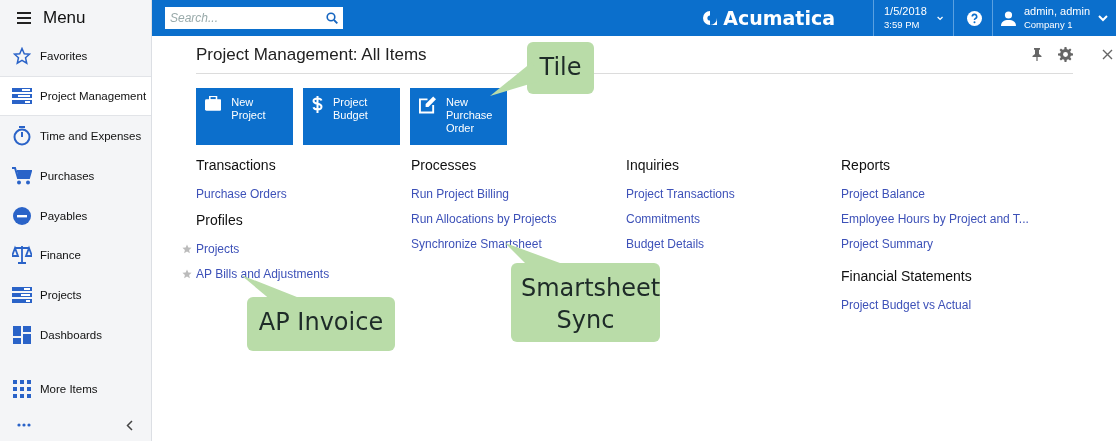 The width and height of the screenshot is (1116, 441). I want to click on sidebar-item: Purchases, so click(75, 175).